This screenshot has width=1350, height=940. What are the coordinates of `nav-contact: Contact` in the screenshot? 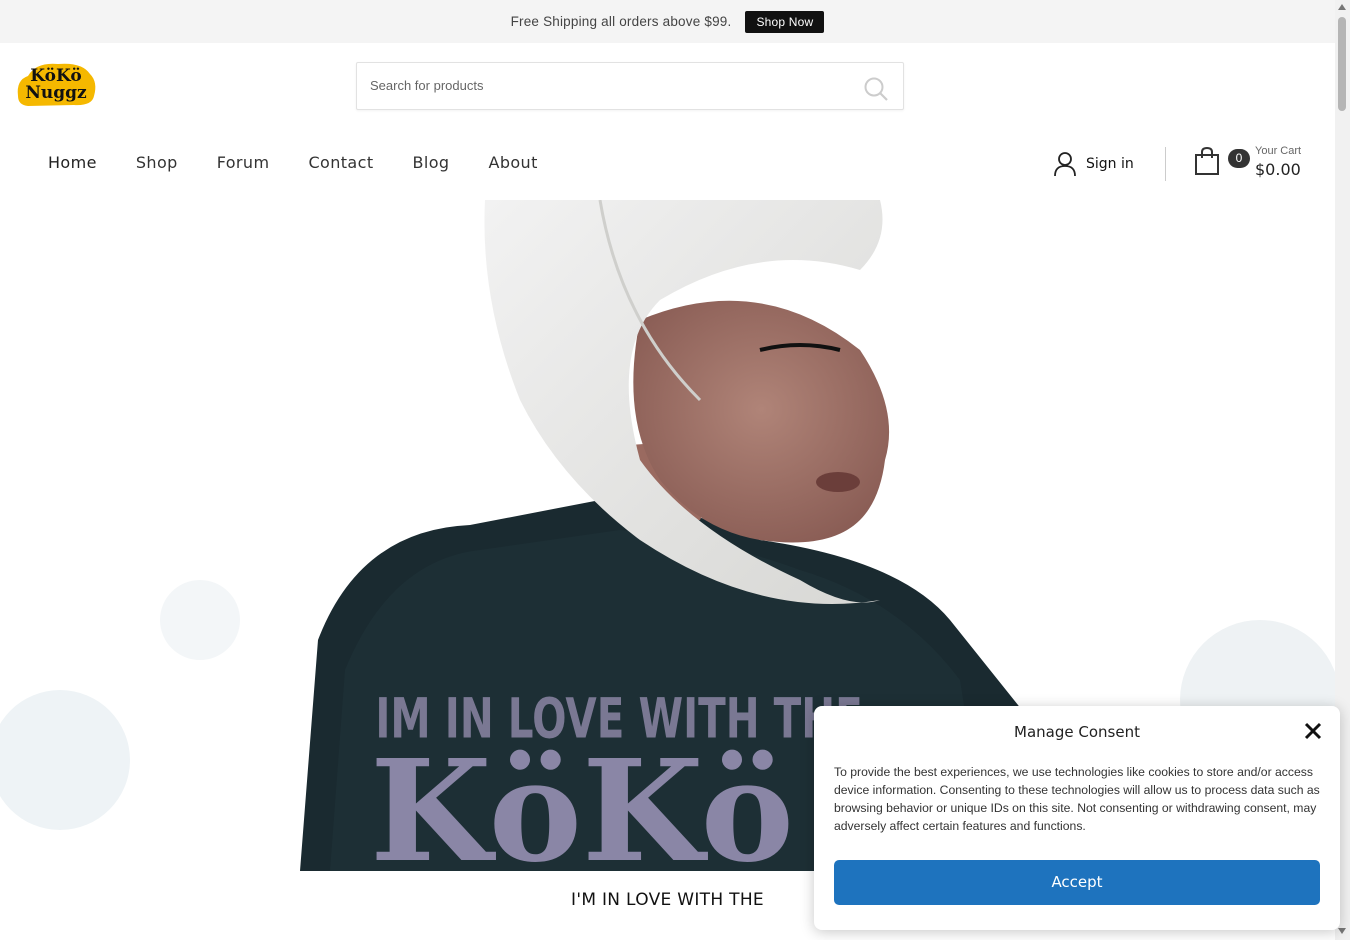 It's located at (340, 162).